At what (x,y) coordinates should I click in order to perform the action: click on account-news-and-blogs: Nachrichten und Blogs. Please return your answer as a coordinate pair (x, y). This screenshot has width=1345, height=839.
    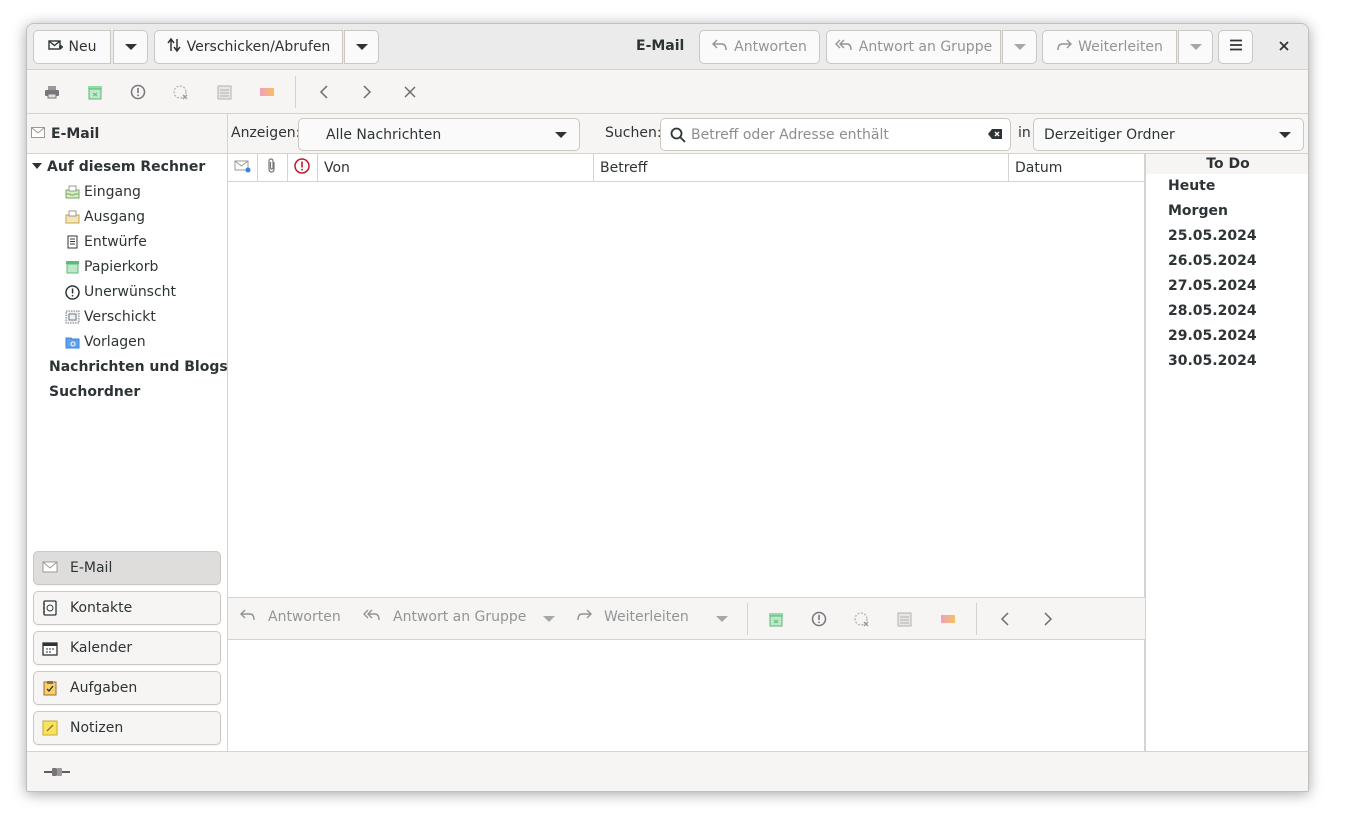
    Looking at the image, I should click on (138, 366).